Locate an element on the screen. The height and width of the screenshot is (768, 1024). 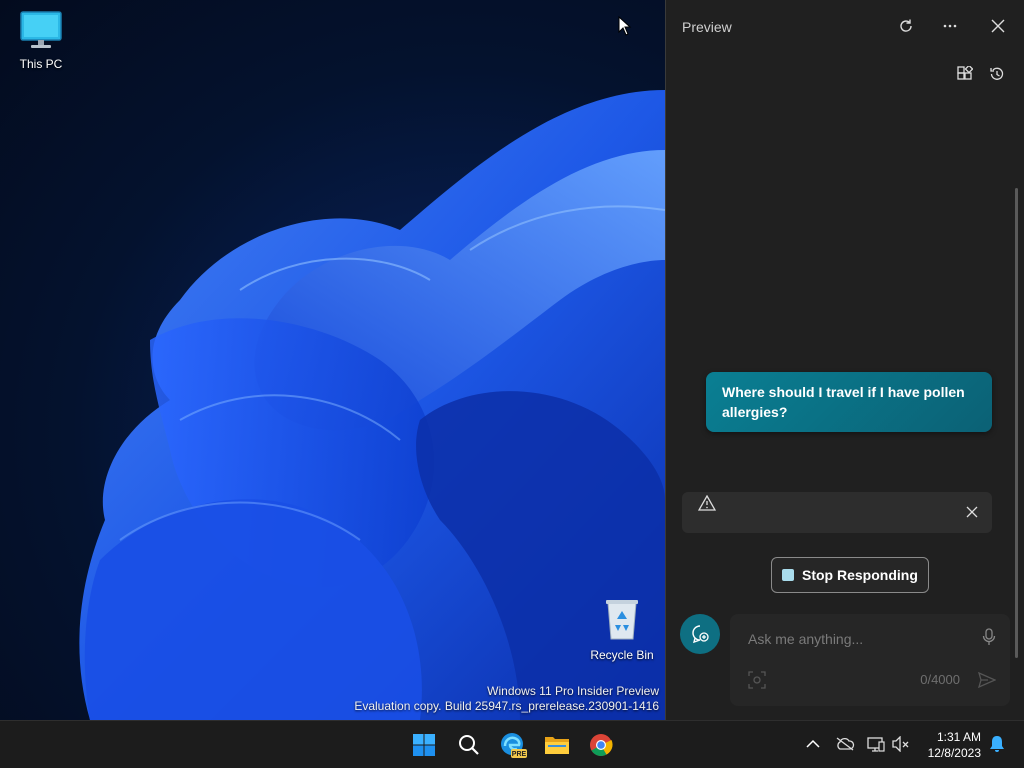
desktop-icon-label: Recycle Bin is located at coordinates (622, 655).